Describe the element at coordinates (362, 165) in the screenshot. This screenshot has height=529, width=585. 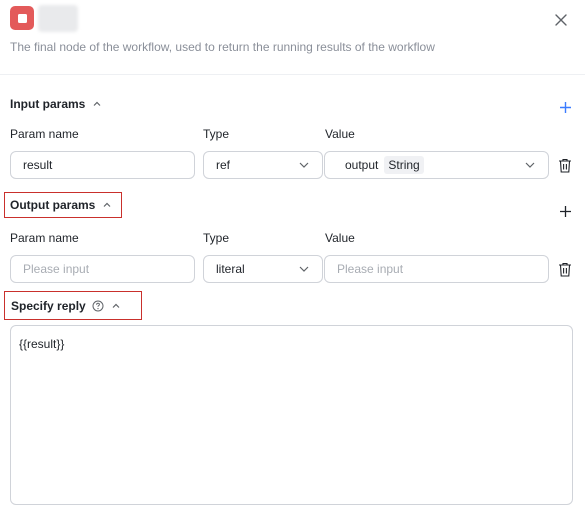
I see `input-param-value-ref: output` at that location.